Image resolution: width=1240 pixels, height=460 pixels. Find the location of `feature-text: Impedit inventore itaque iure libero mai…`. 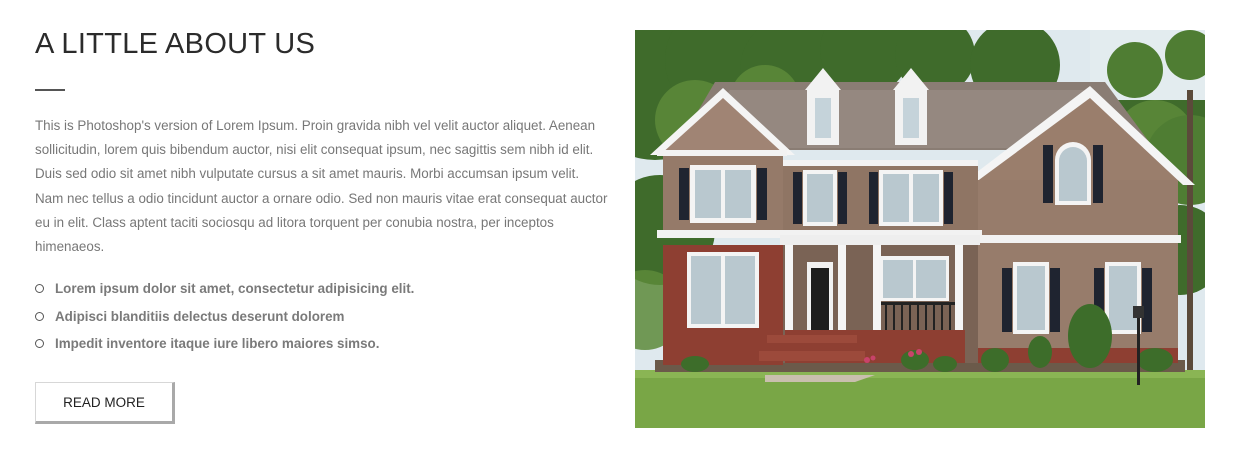

feature-text: Impedit inventore itaque iure libero mai… is located at coordinates (217, 344).